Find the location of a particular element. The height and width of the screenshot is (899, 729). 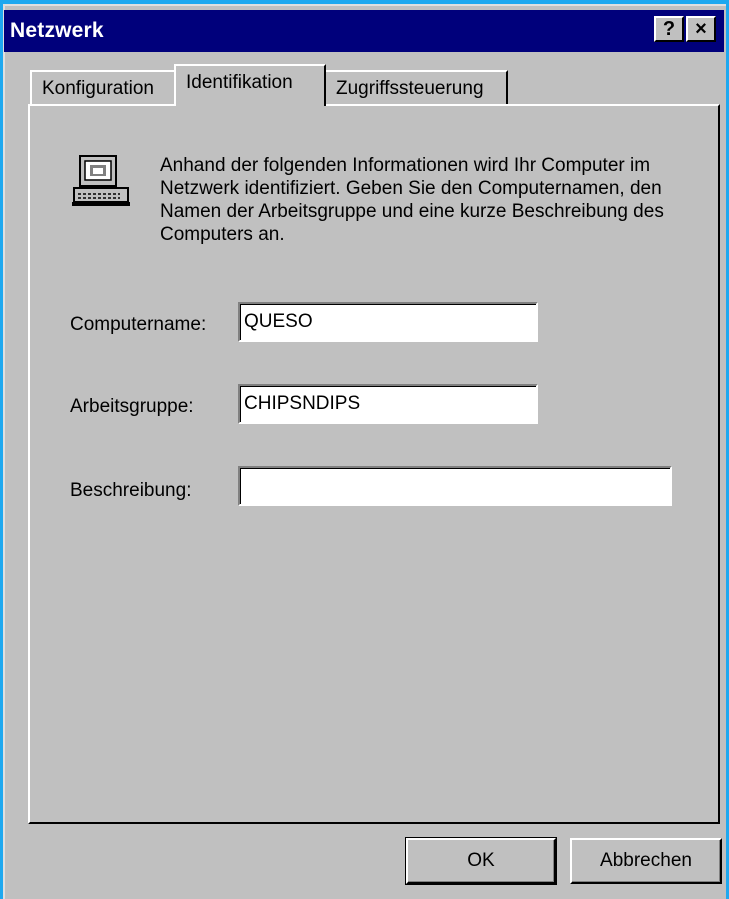

tab-label: Identifikation is located at coordinates (239, 82).